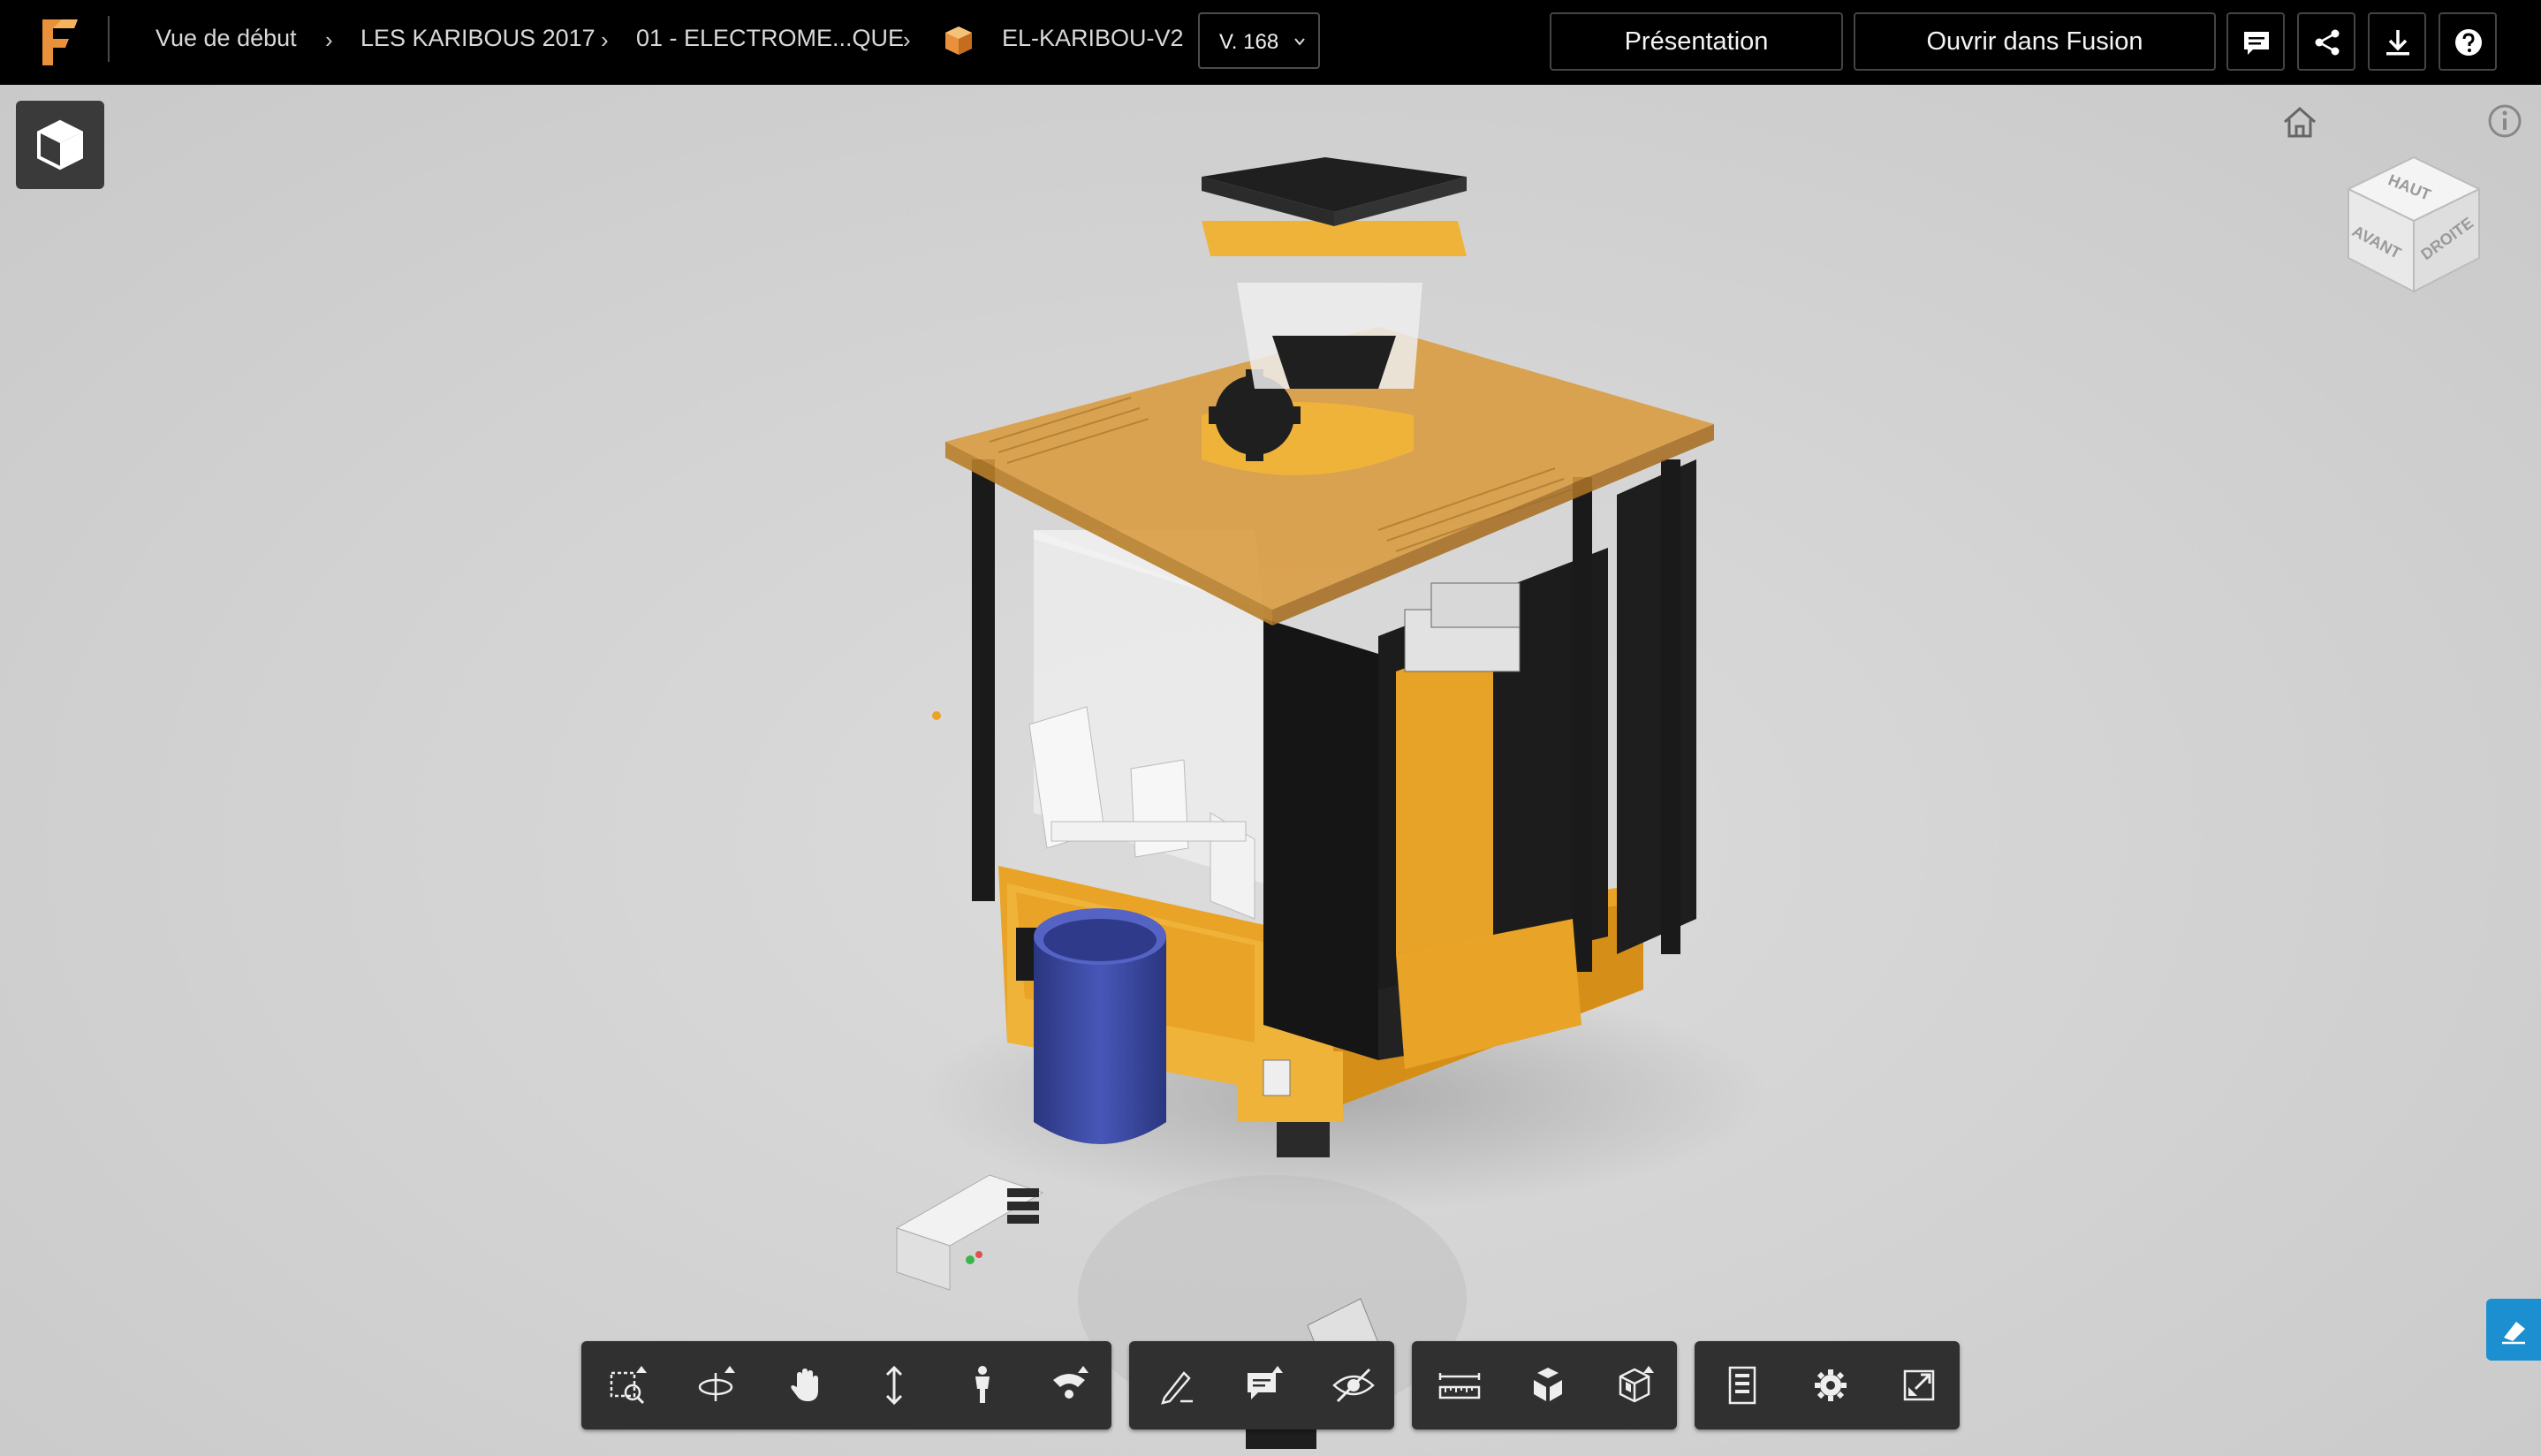 This screenshot has width=2541, height=1456. I want to click on design-file-icon, so click(959, 41).